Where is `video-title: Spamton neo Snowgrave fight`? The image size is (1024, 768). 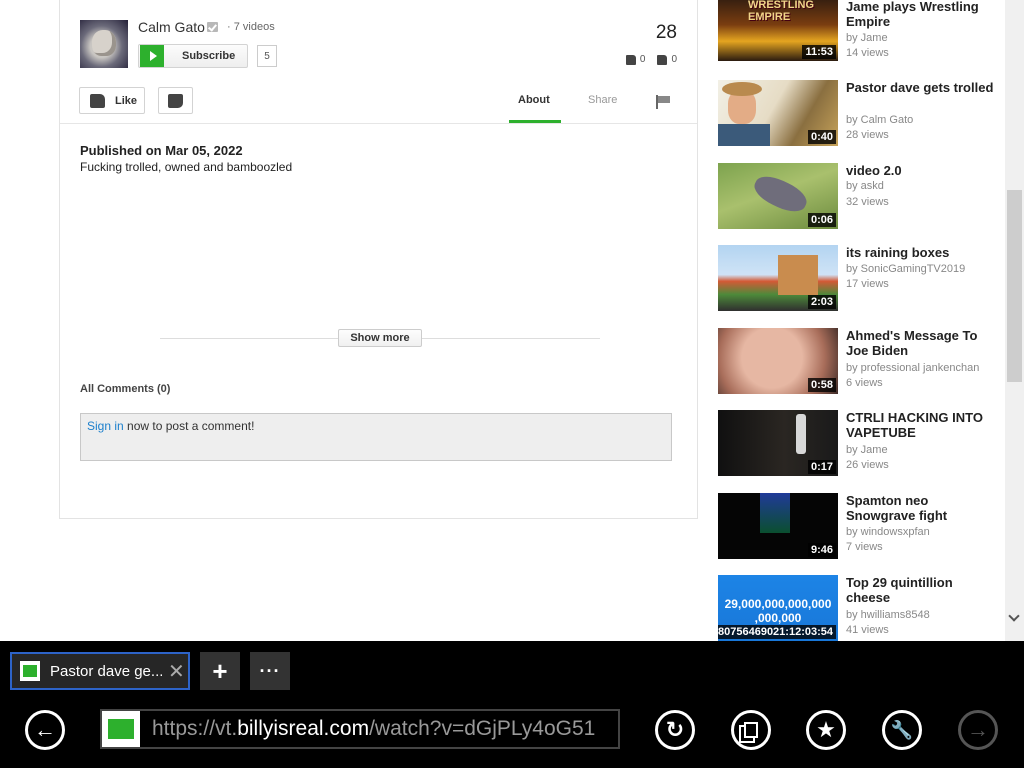
video-title: Spamton neo Snowgrave fight is located at coordinates (921, 508).